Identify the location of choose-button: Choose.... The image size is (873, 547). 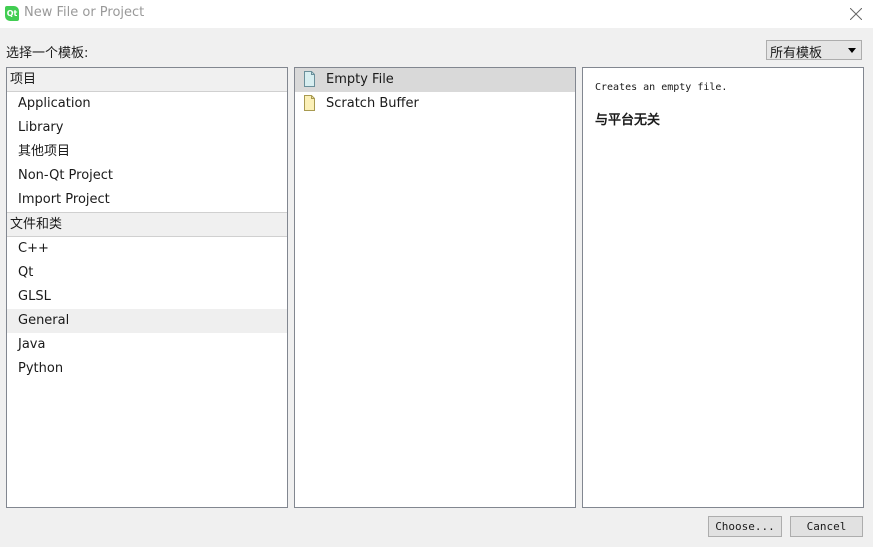
(745, 526).